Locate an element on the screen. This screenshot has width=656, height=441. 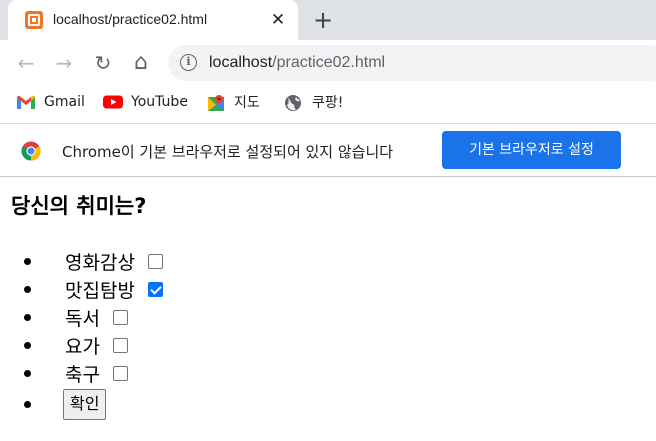
xampp-icon is located at coordinates (34, 20).